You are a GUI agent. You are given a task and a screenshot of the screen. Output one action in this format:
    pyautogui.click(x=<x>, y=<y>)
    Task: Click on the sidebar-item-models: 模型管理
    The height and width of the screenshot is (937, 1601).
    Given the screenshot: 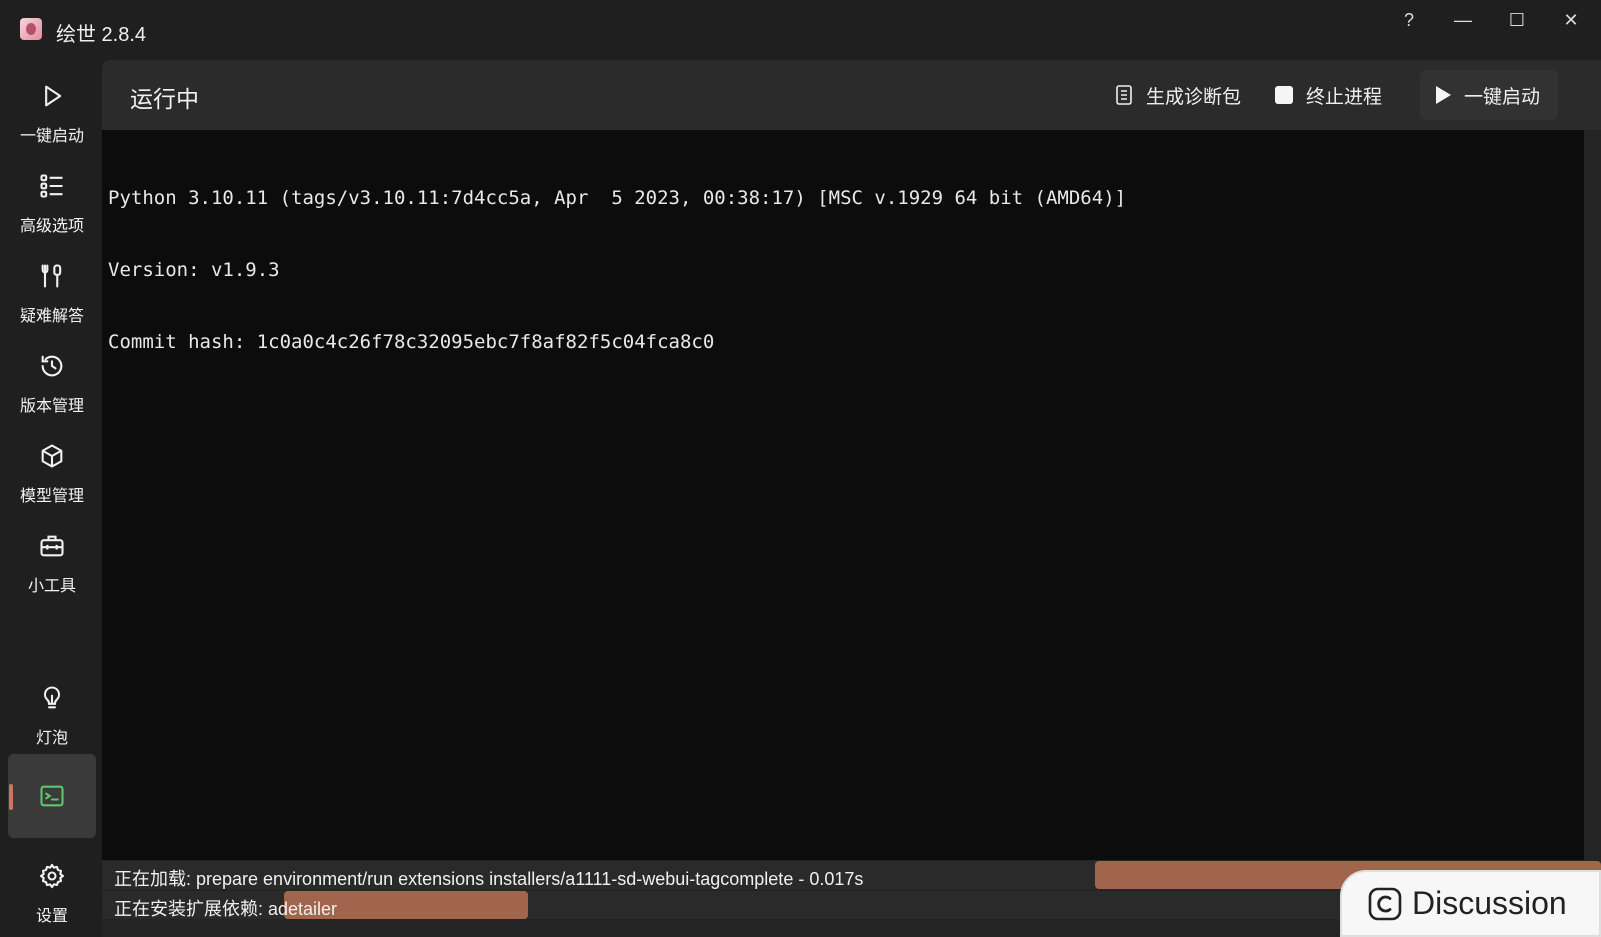 What is the action you would take?
    pyautogui.click(x=52, y=468)
    